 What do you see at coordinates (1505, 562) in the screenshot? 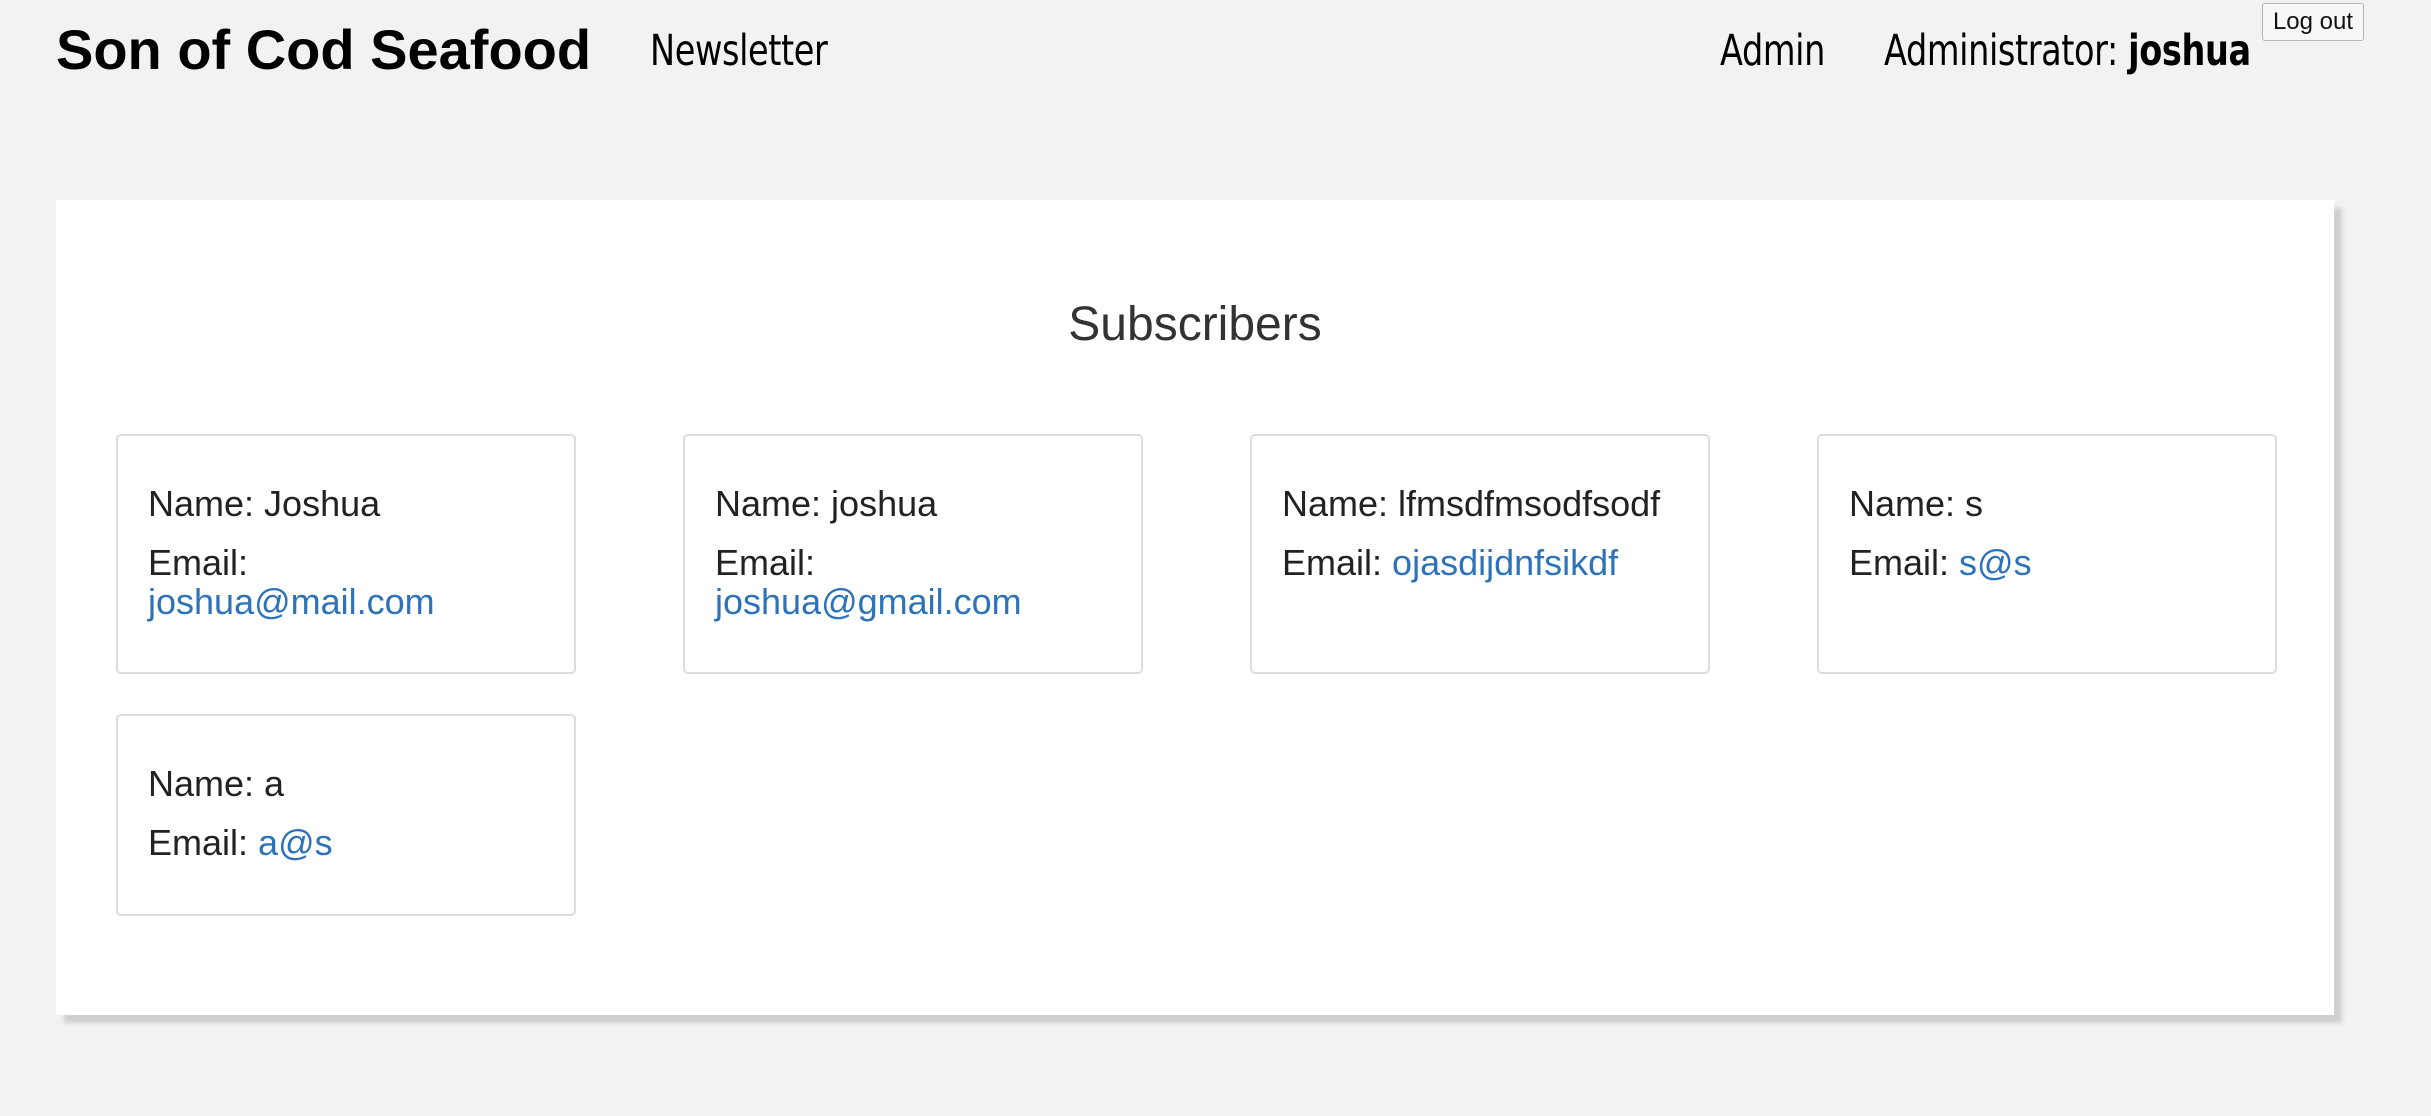
I see `subscriber-email-link: ojasdijdnfsikdf` at bounding box center [1505, 562].